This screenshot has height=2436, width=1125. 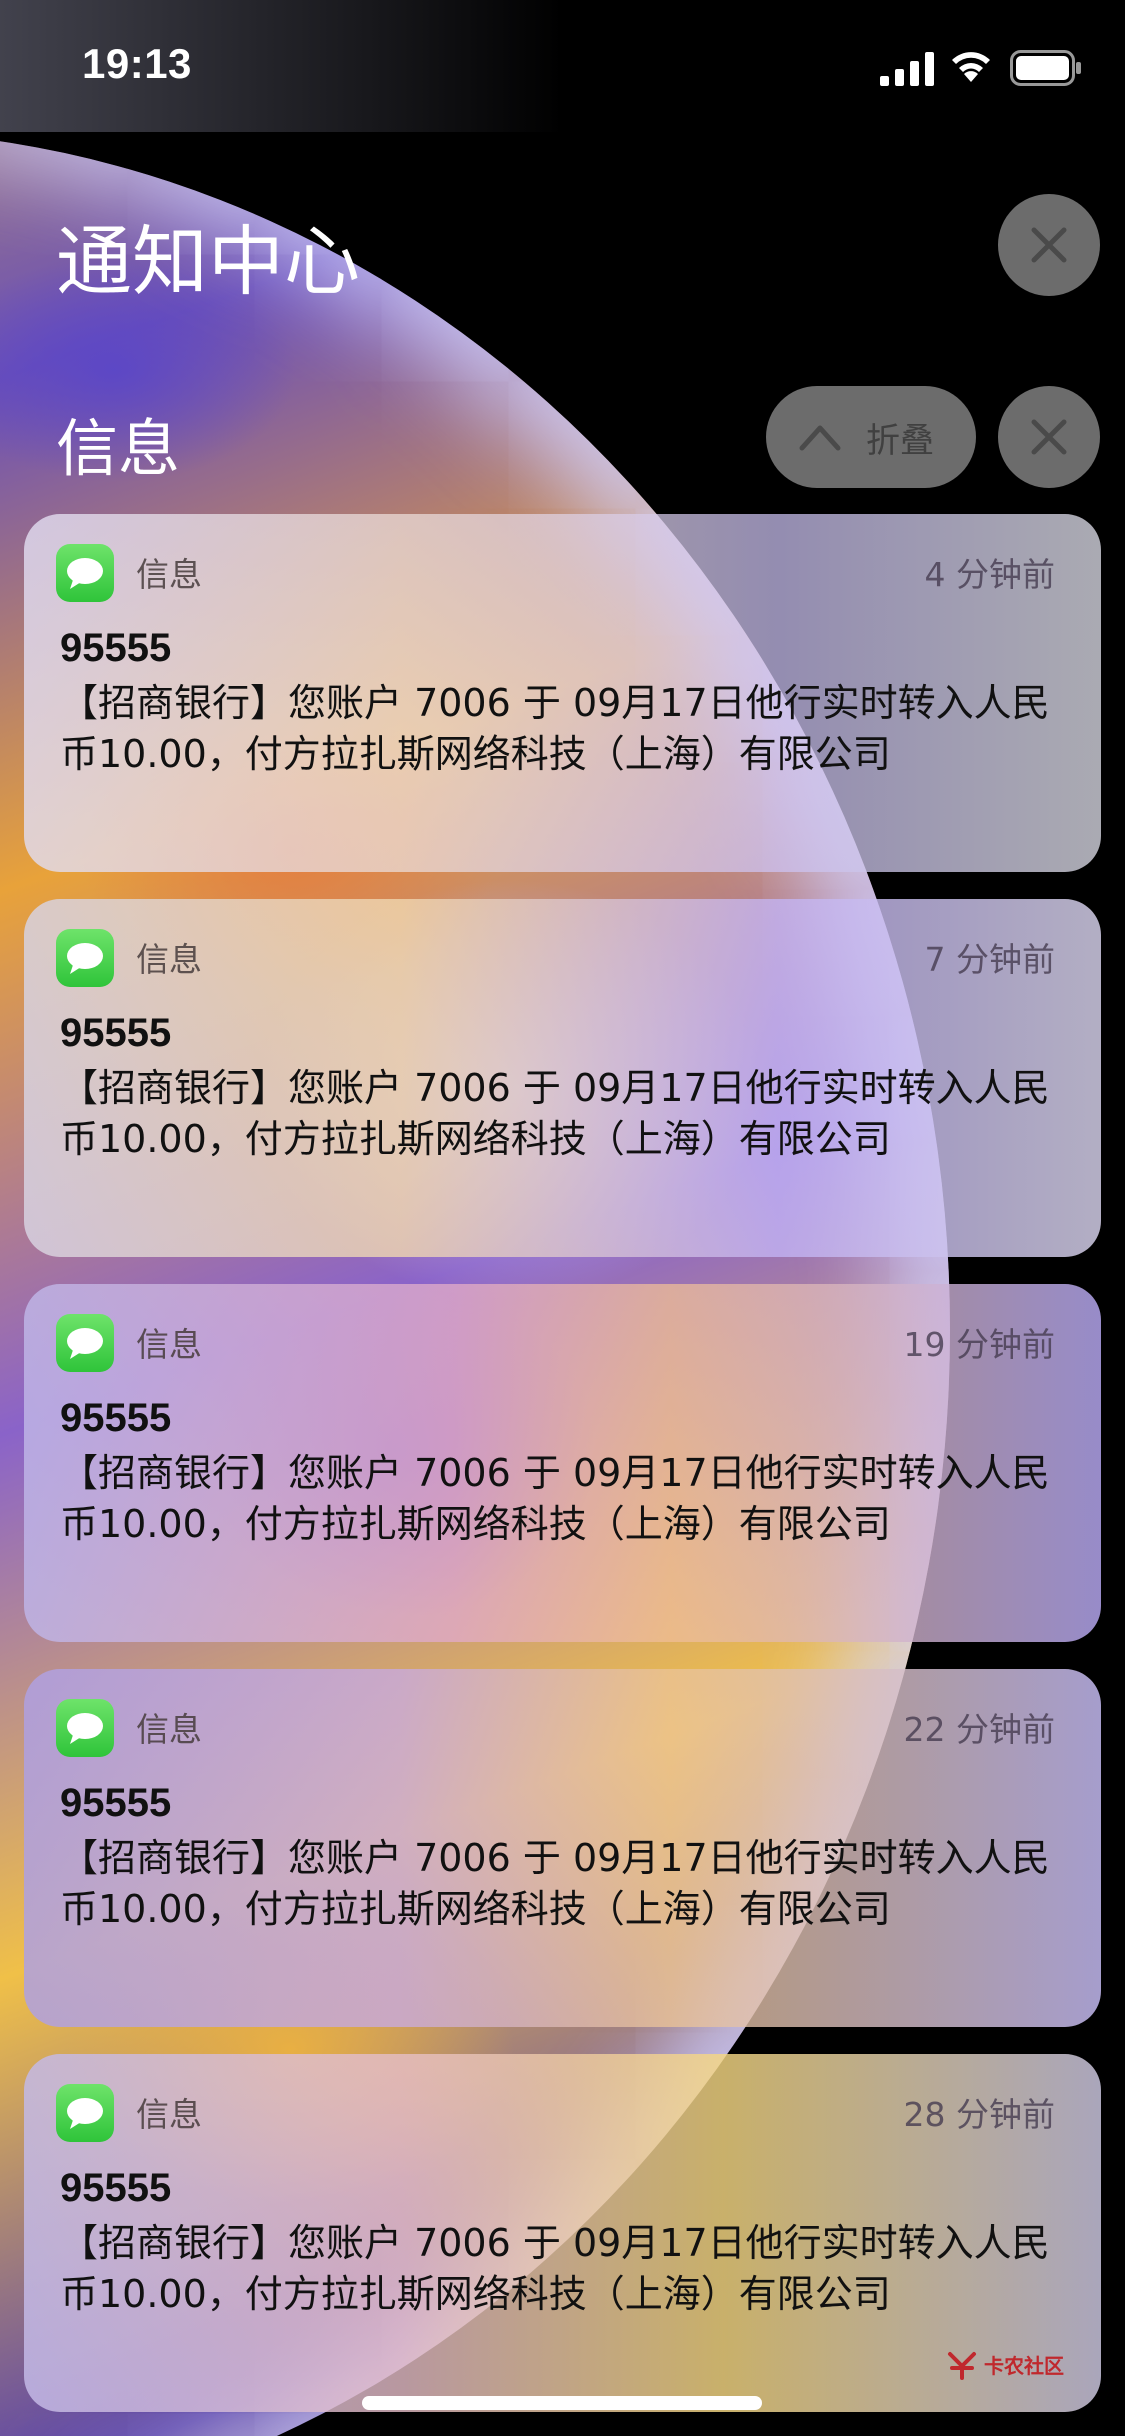 What do you see at coordinates (979, 2114) in the screenshot?
I see `notification-time: 28 分钟前` at bounding box center [979, 2114].